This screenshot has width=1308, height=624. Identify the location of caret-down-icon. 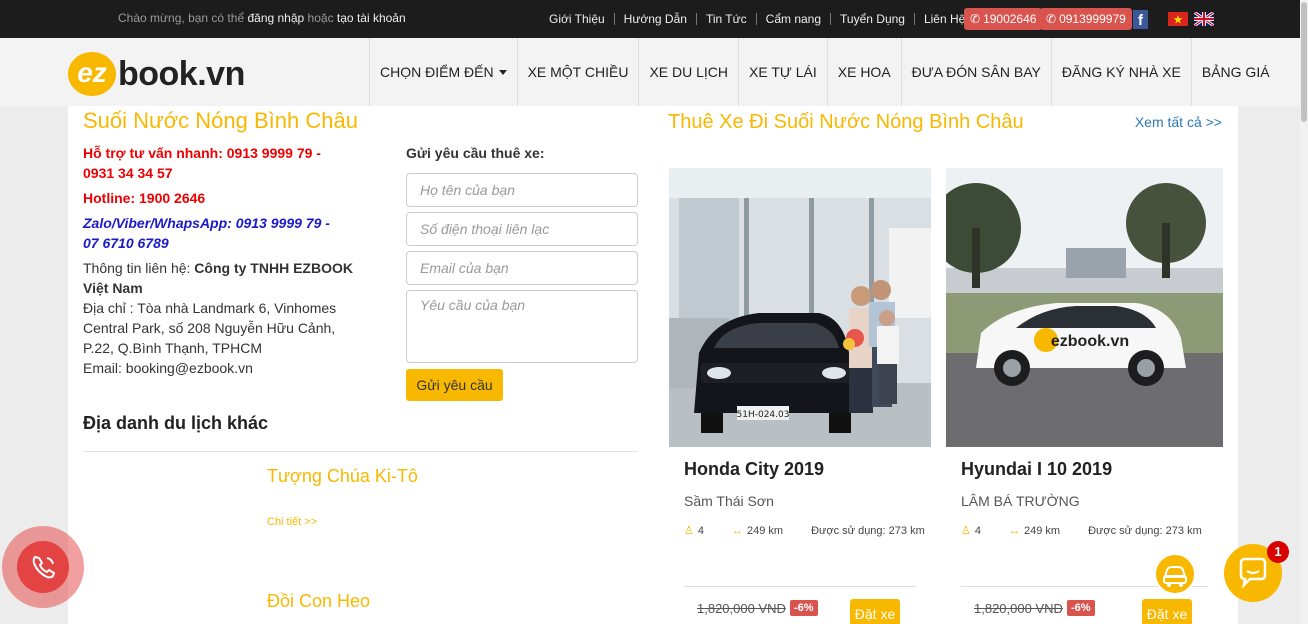
(502, 72).